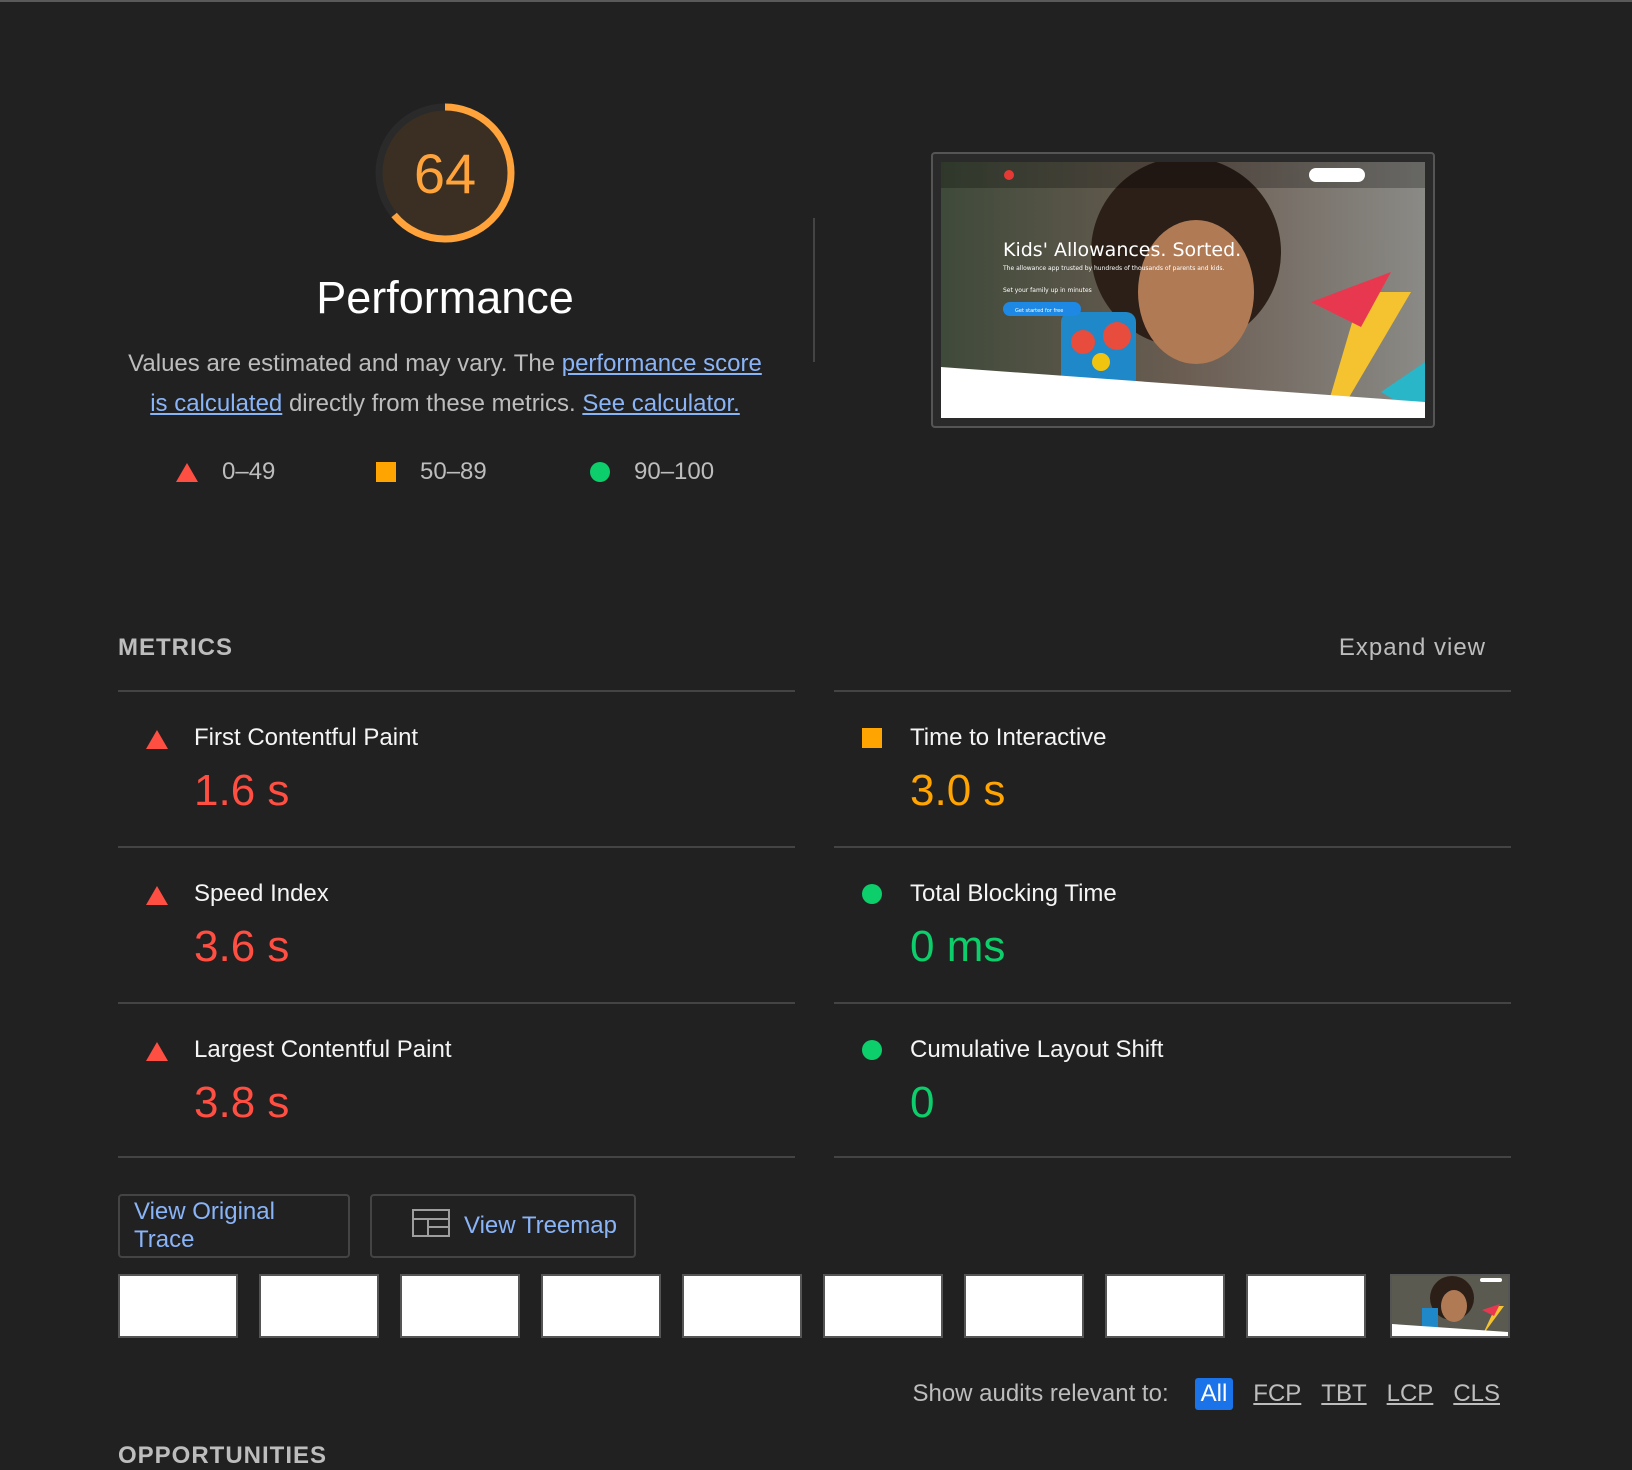 The height and width of the screenshot is (1470, 1632). What do you see at coordinates (1476, 1394) in the screenshot?
I see `filter-cls: CLS` at bounding box center [1476, 1394].